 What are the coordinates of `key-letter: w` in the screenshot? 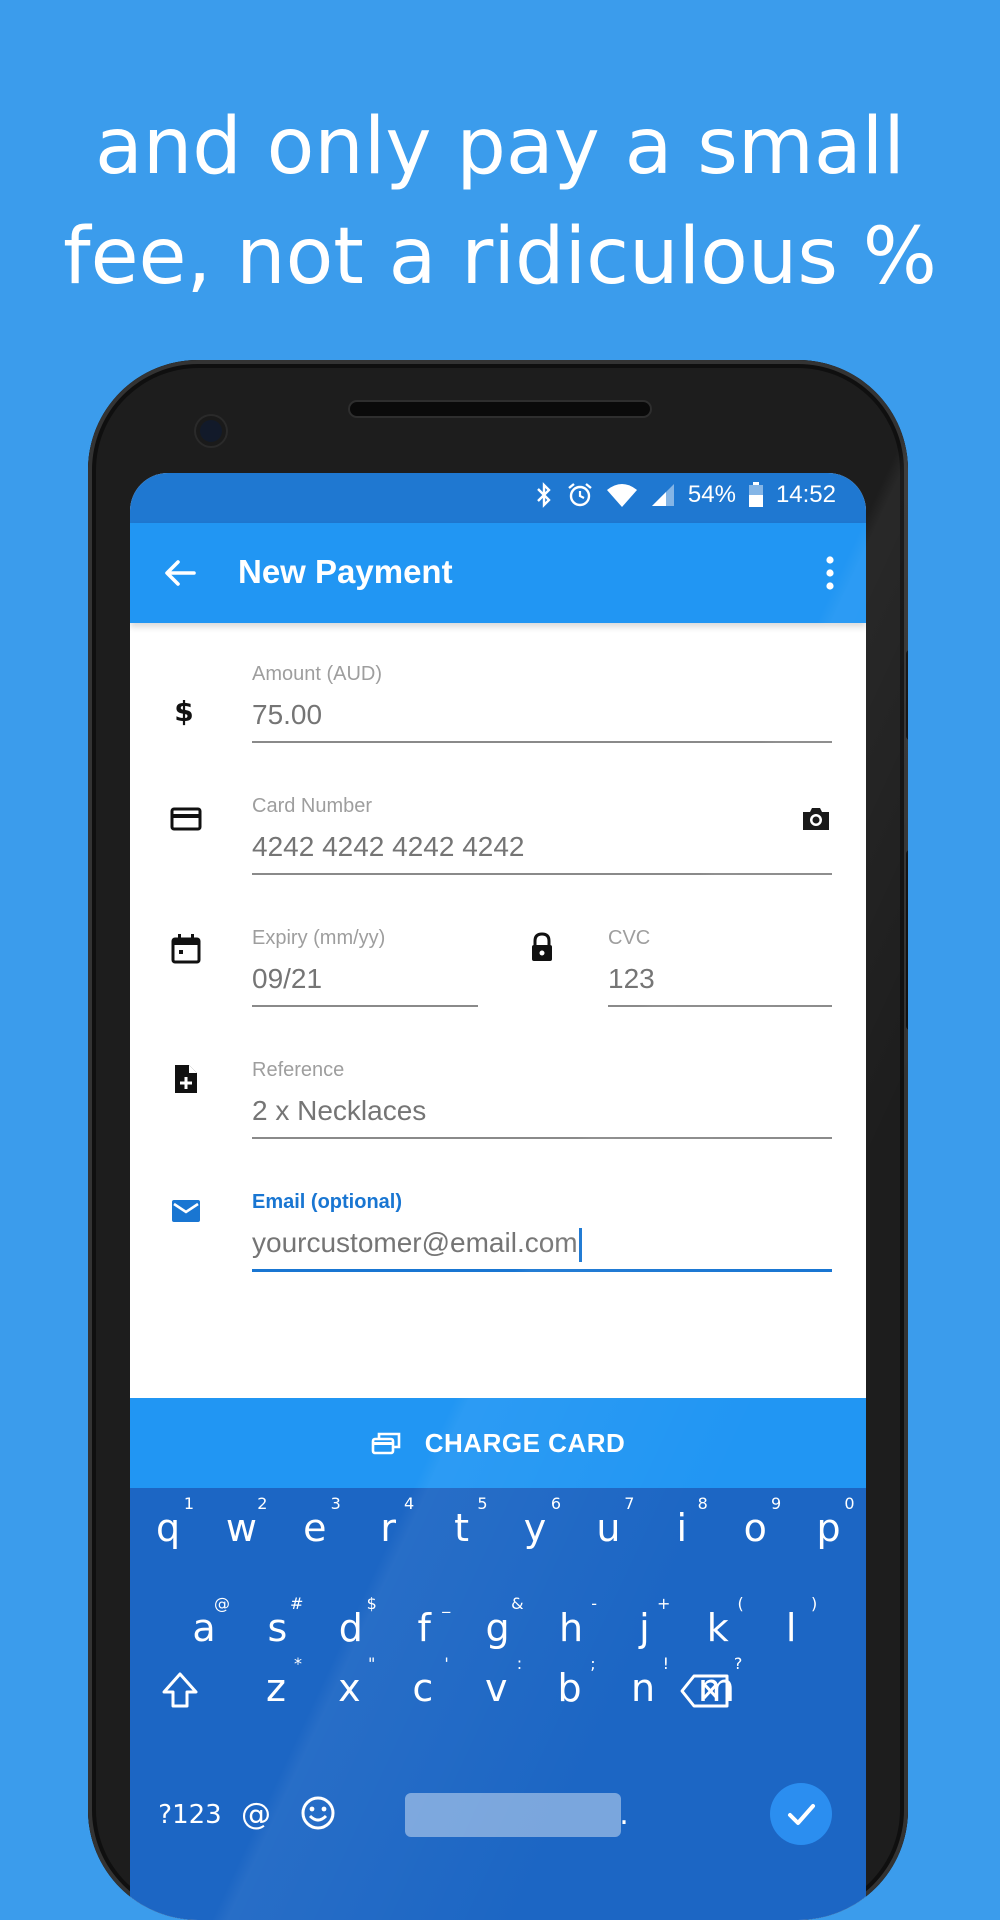 It's located at (241, 1528).